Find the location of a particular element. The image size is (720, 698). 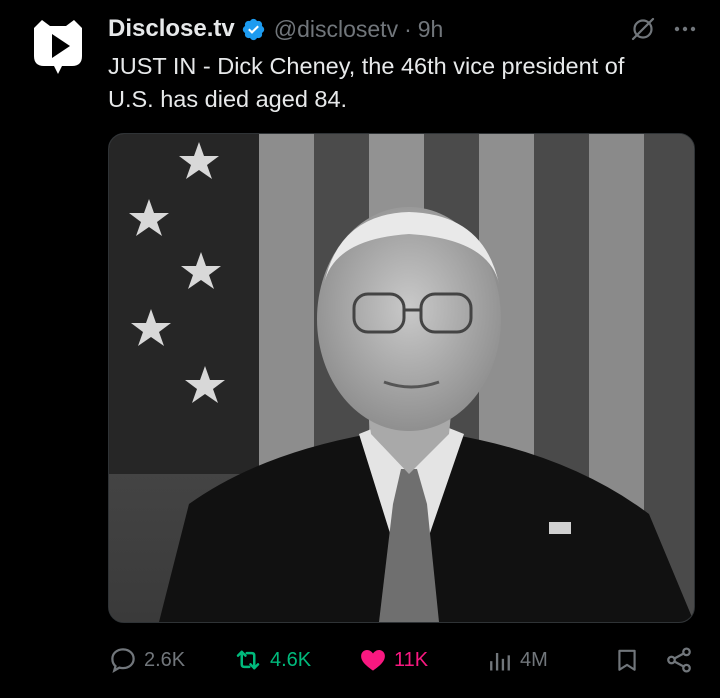

like-count: 11K is located at coordinates (411, 659).